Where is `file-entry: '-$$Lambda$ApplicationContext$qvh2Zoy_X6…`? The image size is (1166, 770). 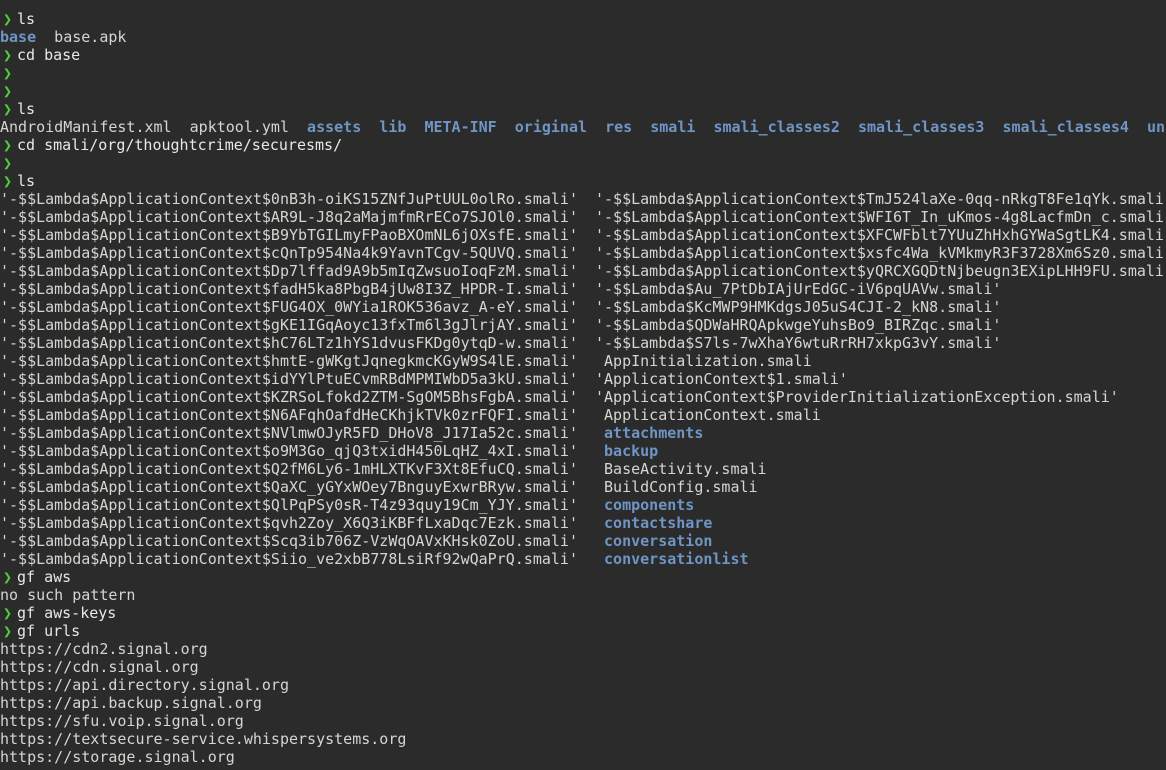 file-entry: '-$$Lambda$ApplicationContext$qvh2Zoy_X6… is located at coordinates (289, 523).